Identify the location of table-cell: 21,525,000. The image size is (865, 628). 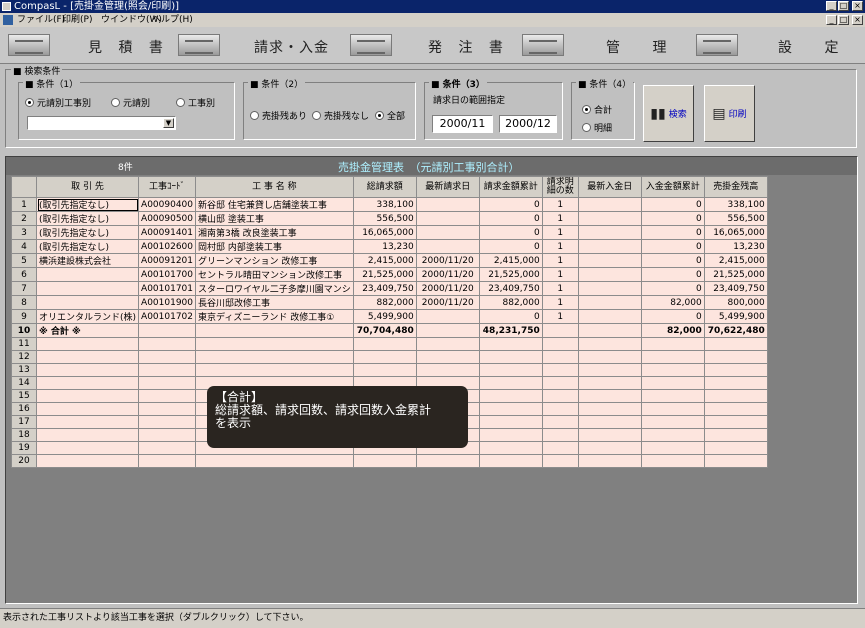
(735, 274).